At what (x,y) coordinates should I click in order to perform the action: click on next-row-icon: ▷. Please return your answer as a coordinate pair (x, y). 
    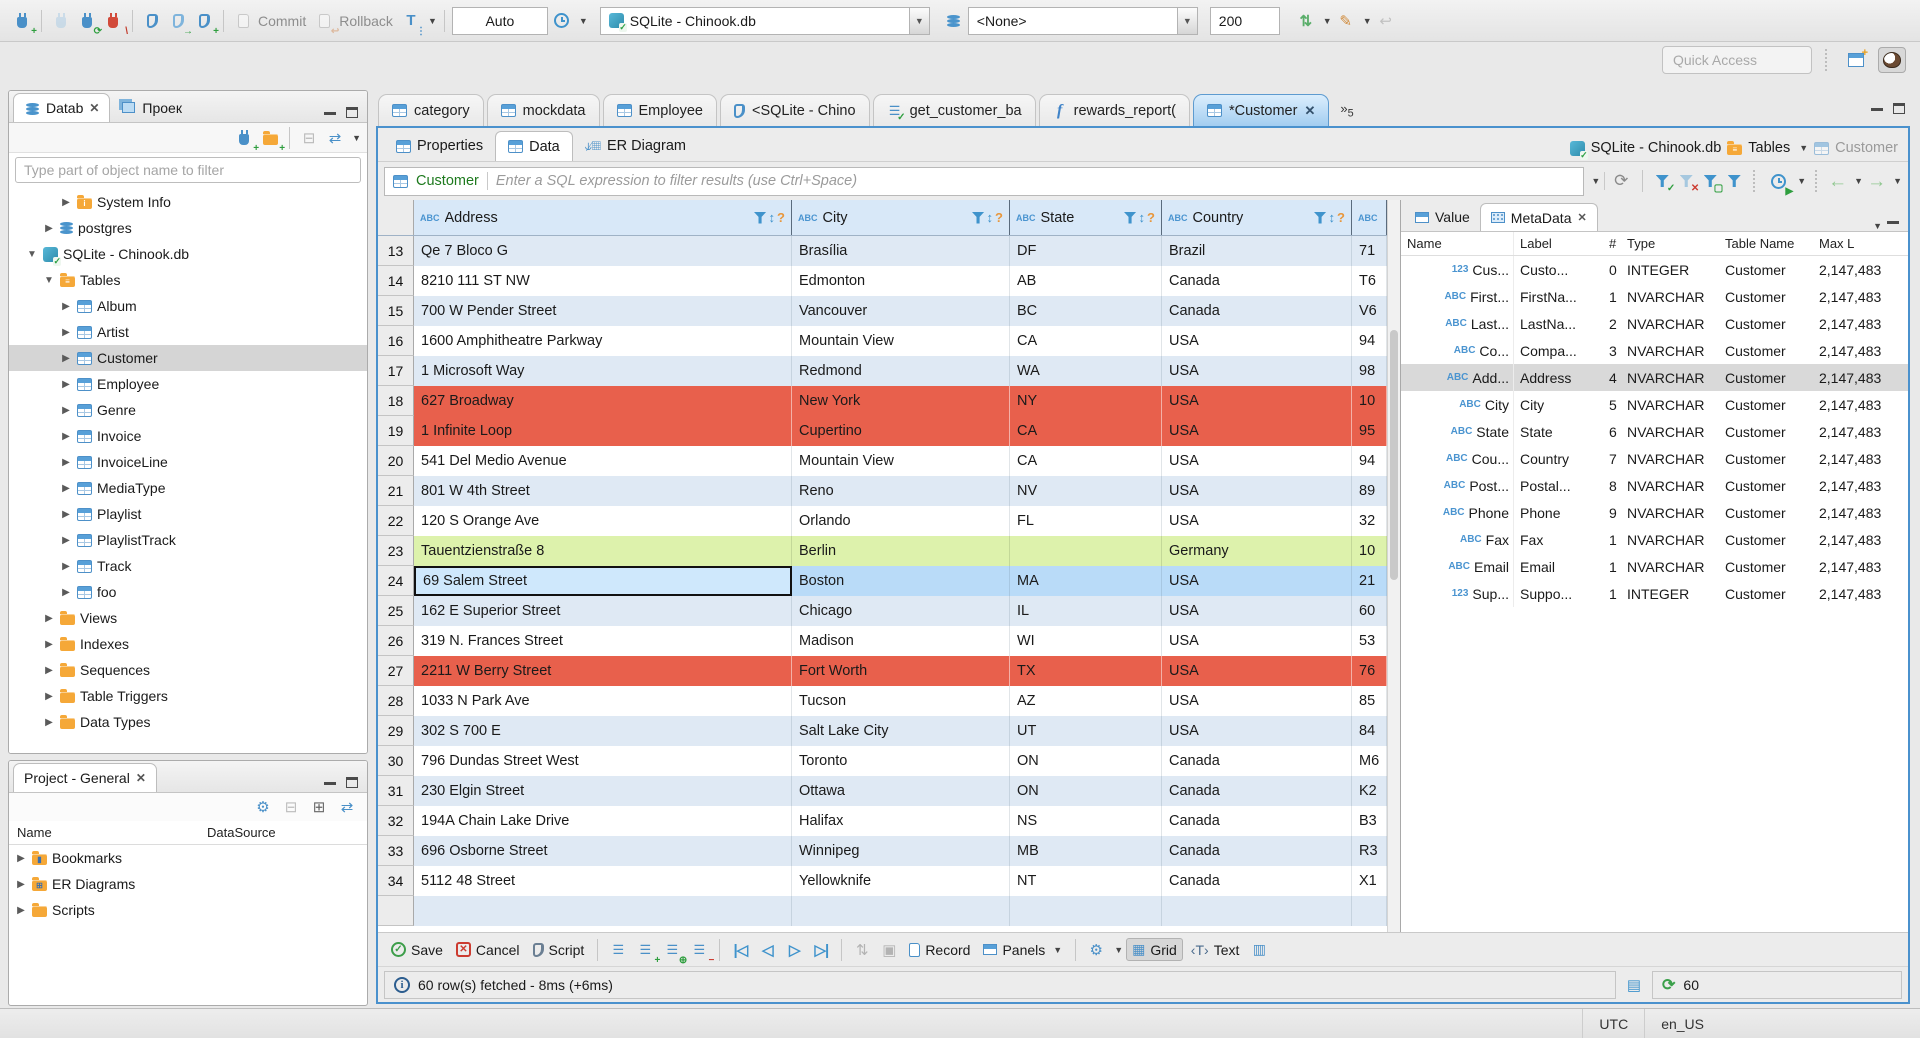
    Looking at the image, I should click on (794, 950).